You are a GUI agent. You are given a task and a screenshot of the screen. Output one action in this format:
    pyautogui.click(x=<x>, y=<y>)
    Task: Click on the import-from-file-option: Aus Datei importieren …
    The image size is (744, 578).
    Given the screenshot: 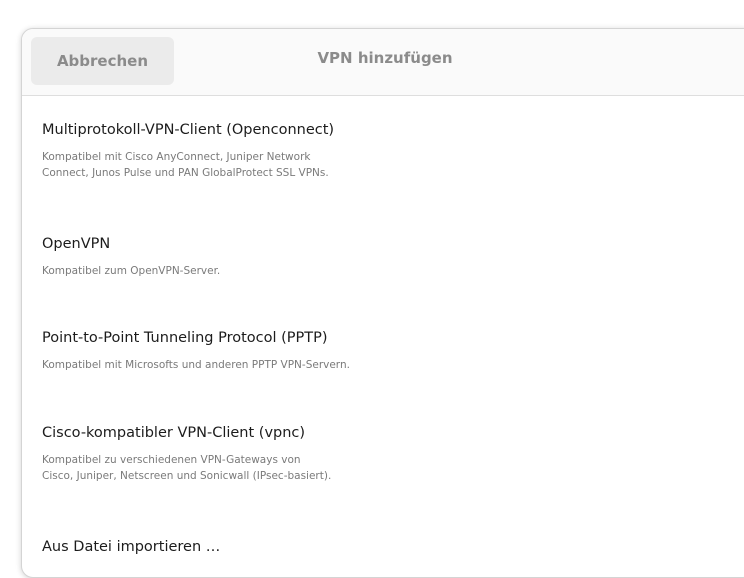 What is the action you would take?
    pyautogui.click(x=383, y=551)
    